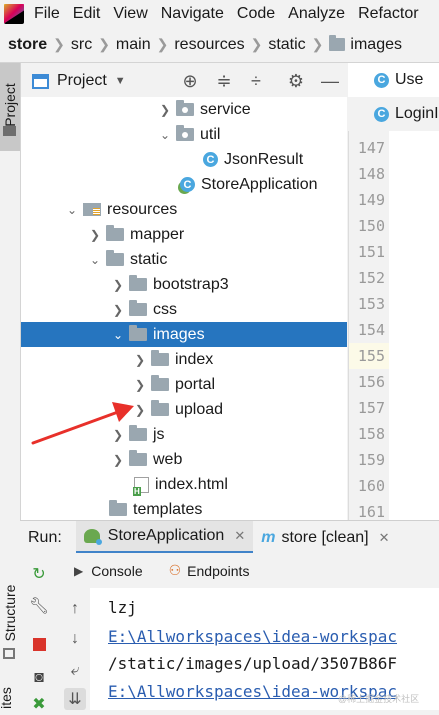  What do you see at coordinates (209, 45) in the screenshot?
I see `breadcrumb-item: resources` at bounding box center [209, 45].